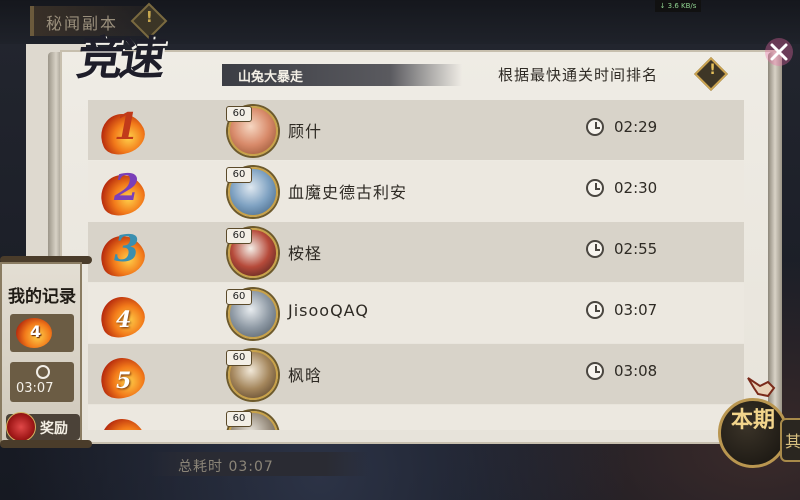 The height and width of the screenshot is (500, 800). I want to click on rank-badge, so click(122, 420).